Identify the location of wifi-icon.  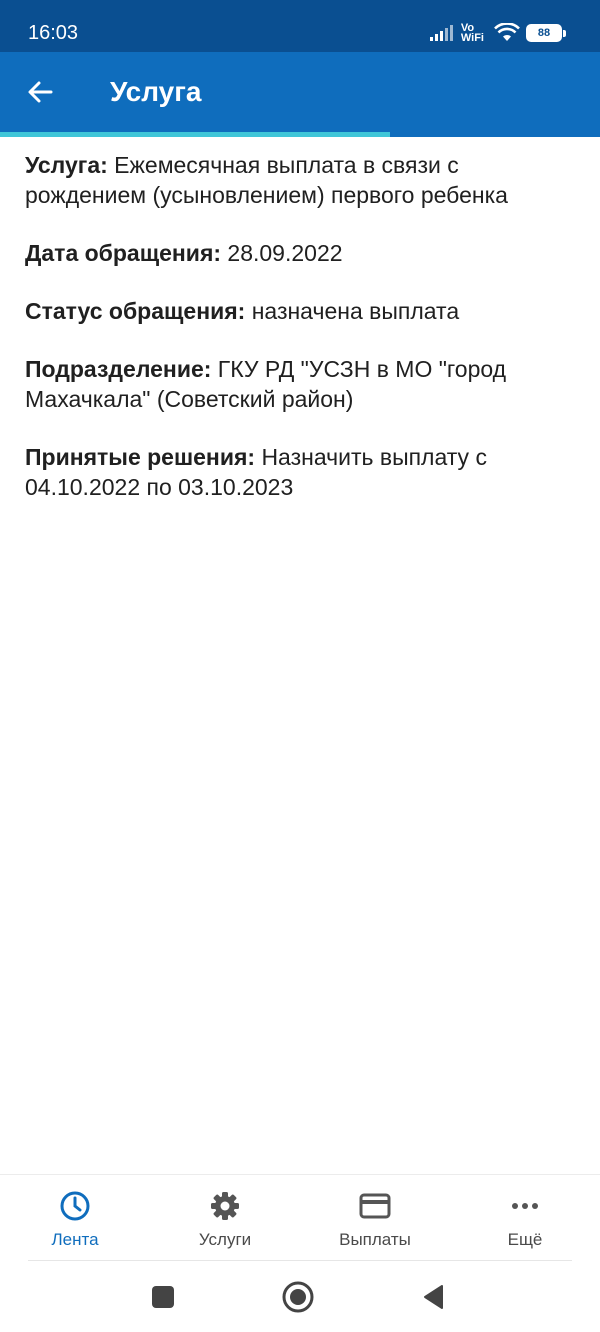
(507, 32).